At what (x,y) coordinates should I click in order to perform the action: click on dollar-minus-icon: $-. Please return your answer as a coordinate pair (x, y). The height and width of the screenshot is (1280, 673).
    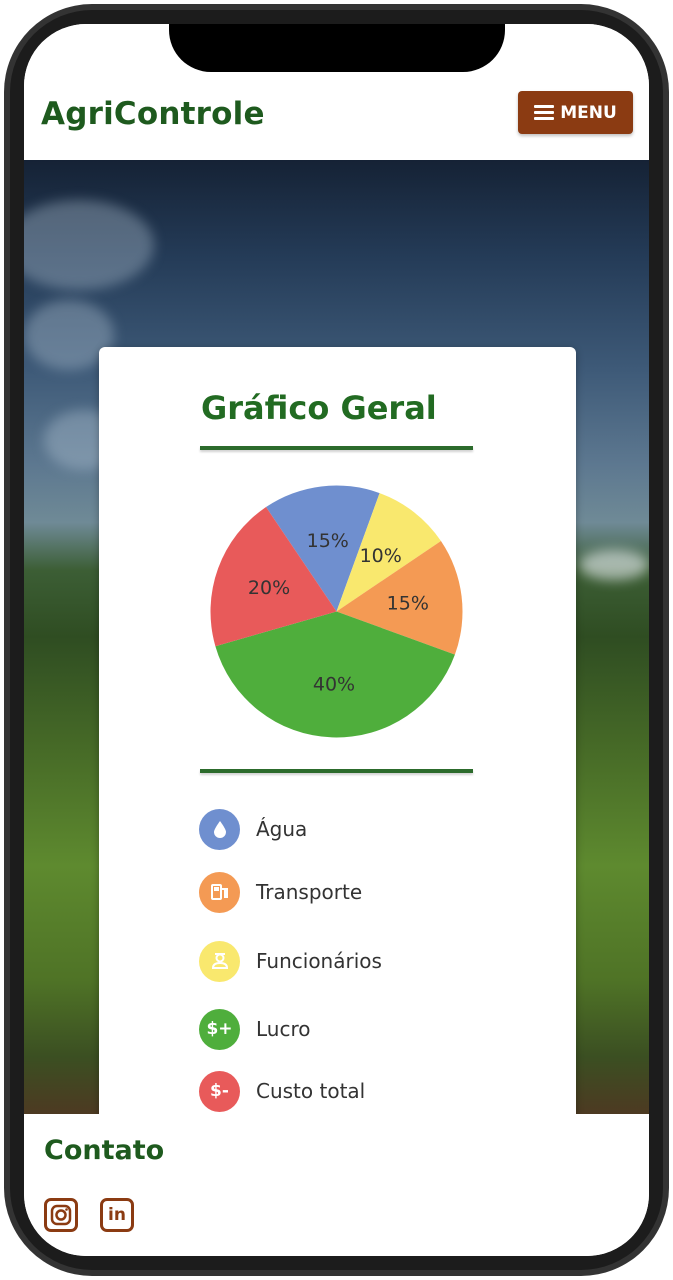
    Looking at the image, I should click on (219, 1091).